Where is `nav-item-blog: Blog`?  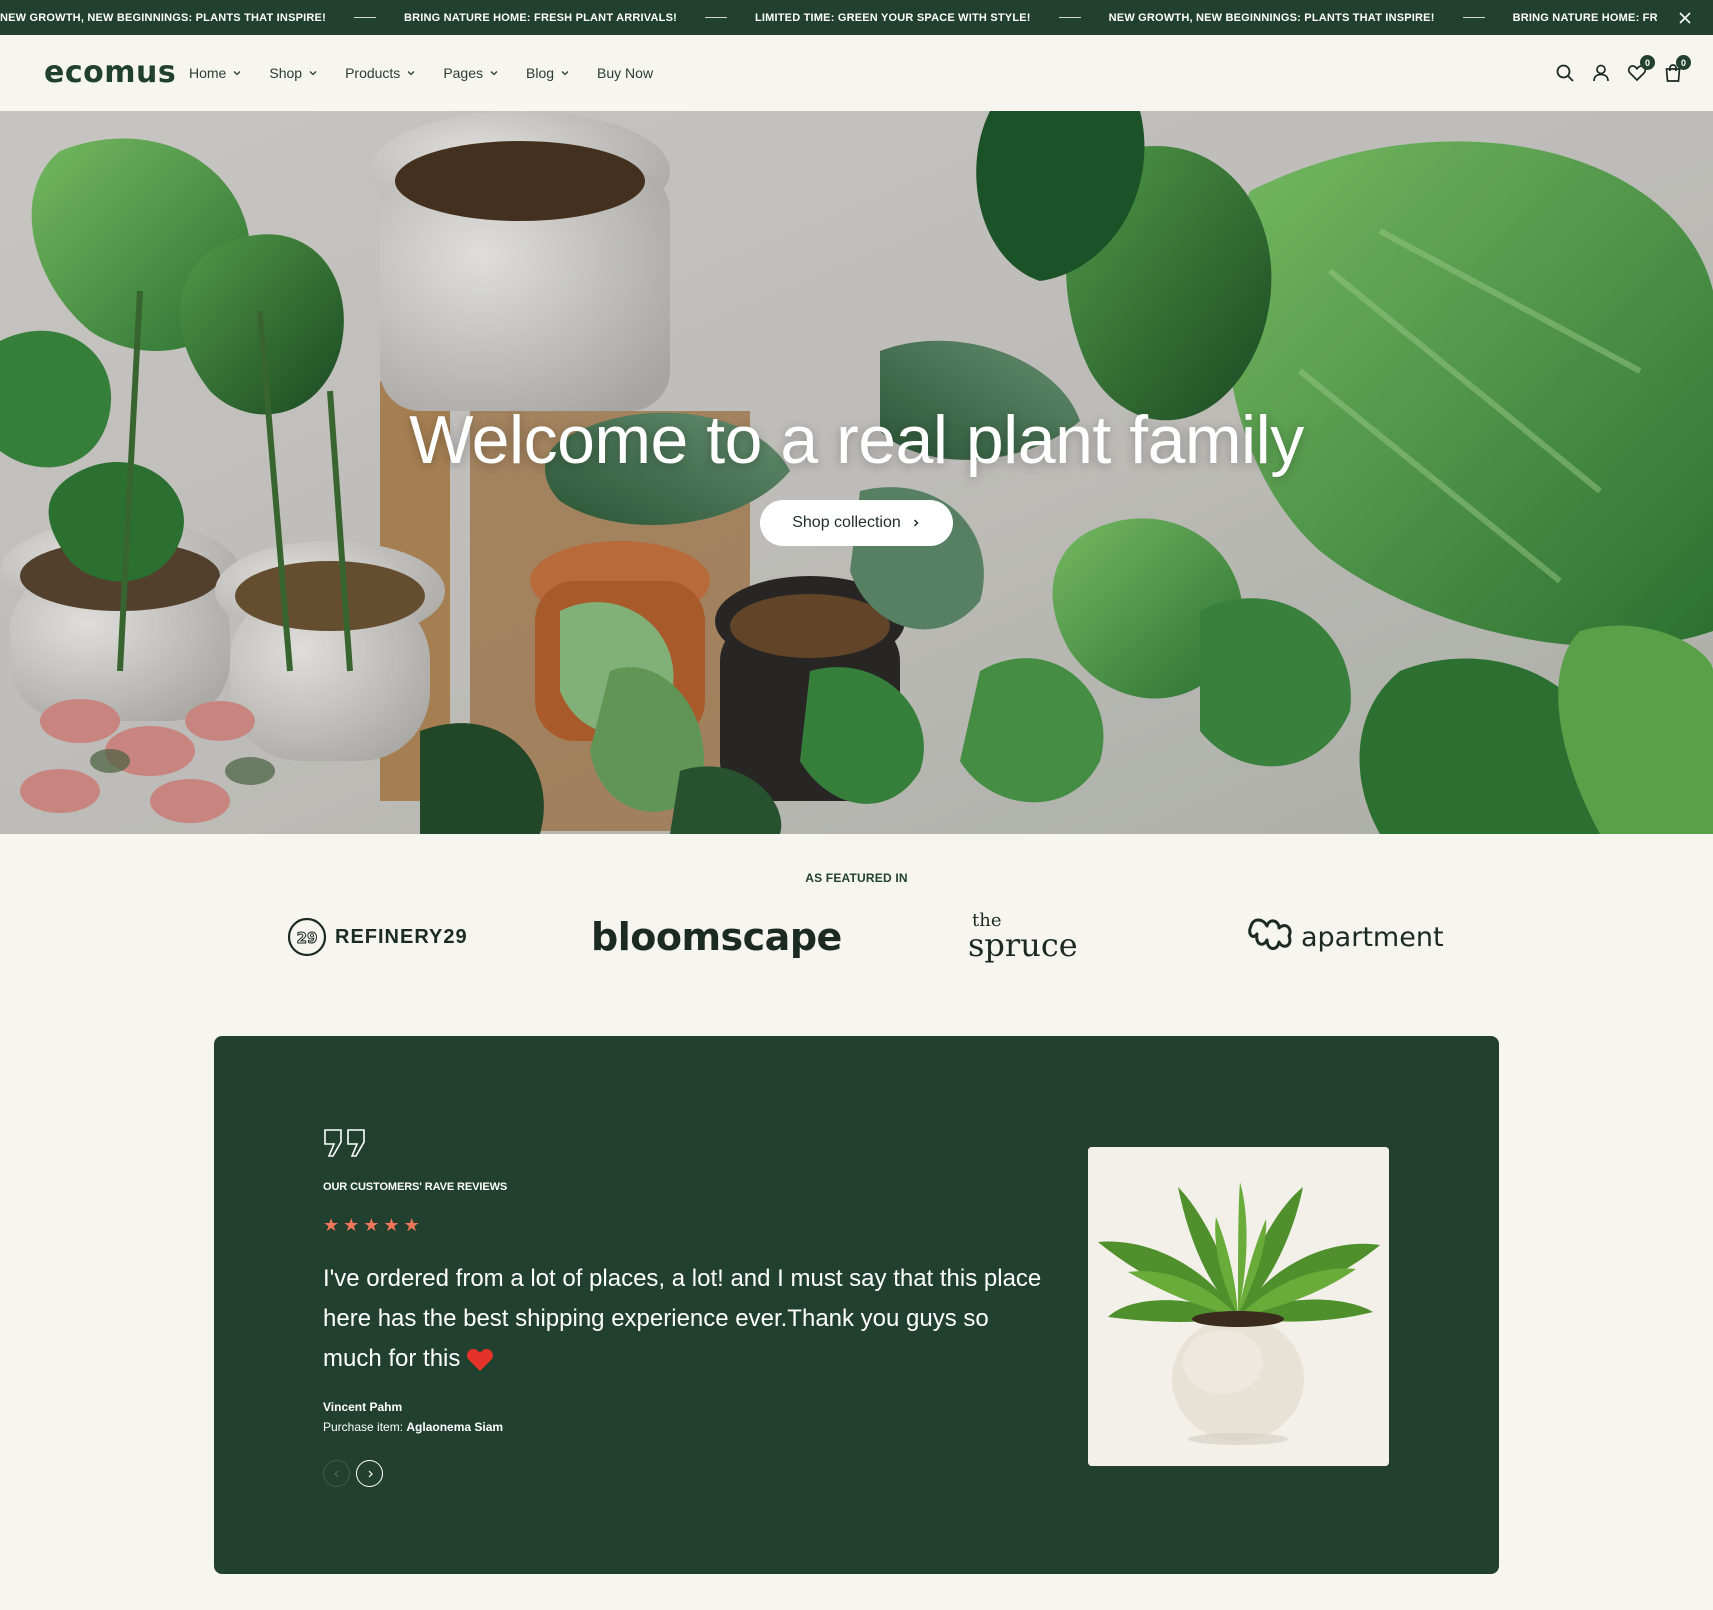
nav-item-blog: Blog is located at coordinates (548, 73).